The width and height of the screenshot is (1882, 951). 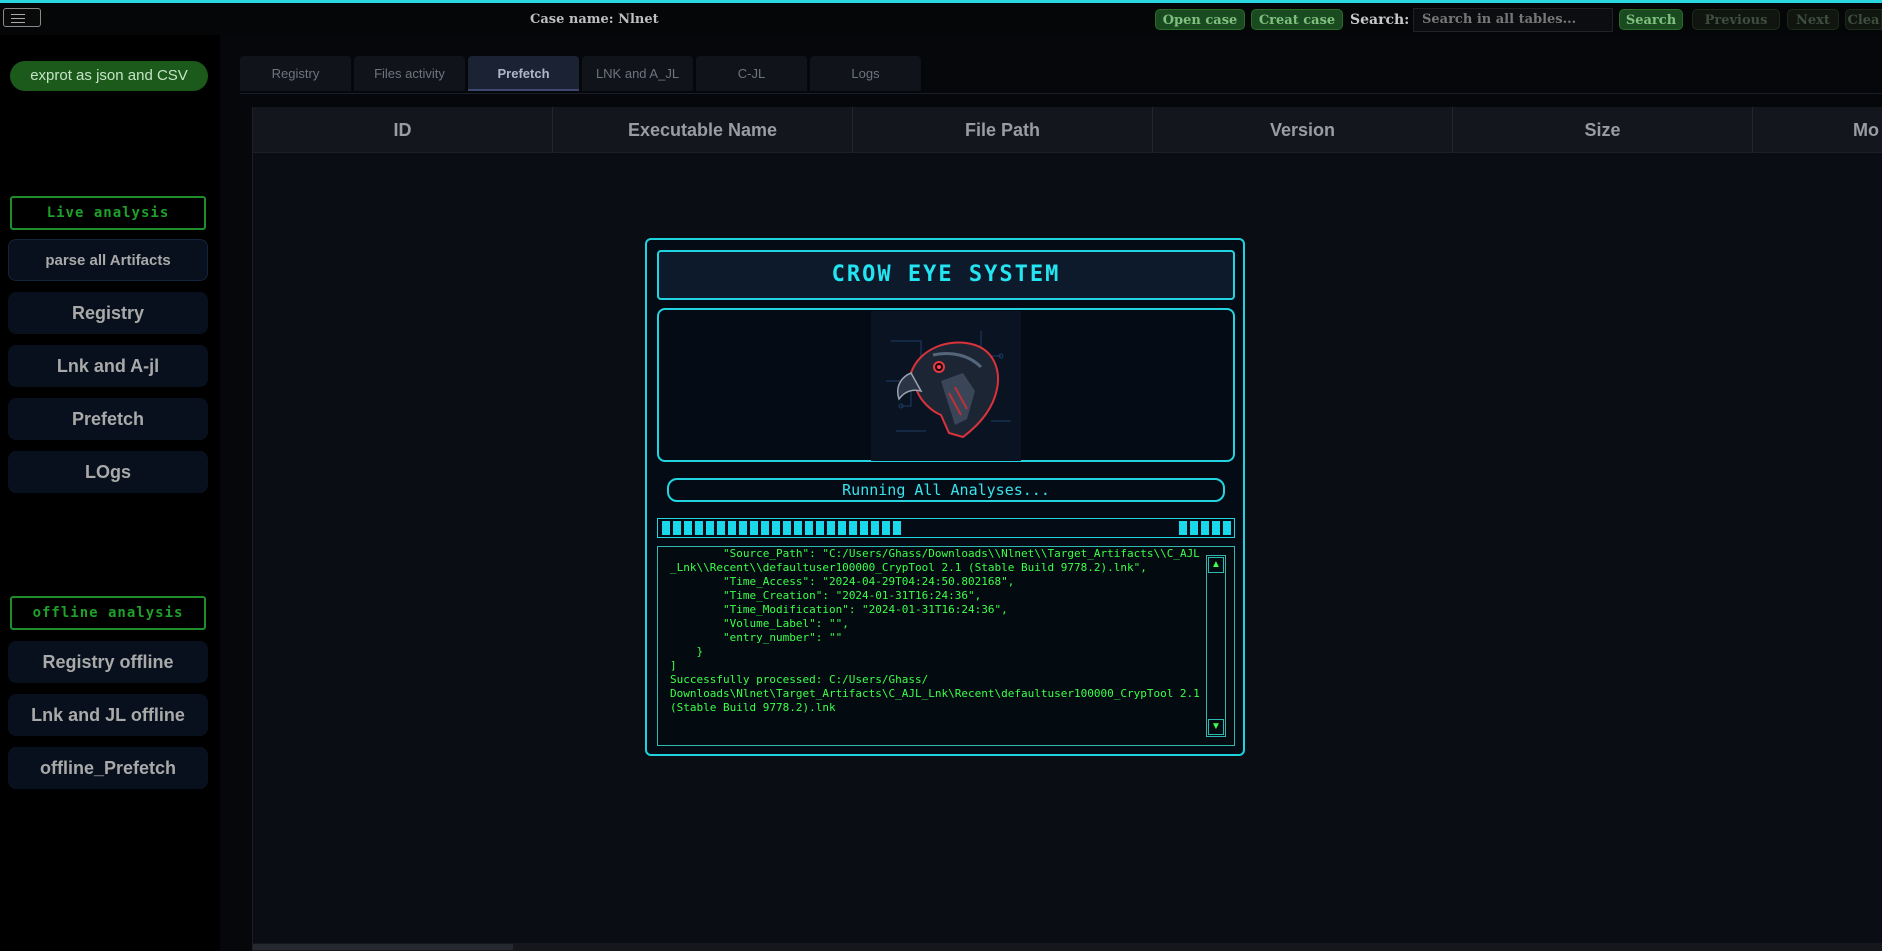 I want to click on column-header-id: ID, so click(x=403, y=130).